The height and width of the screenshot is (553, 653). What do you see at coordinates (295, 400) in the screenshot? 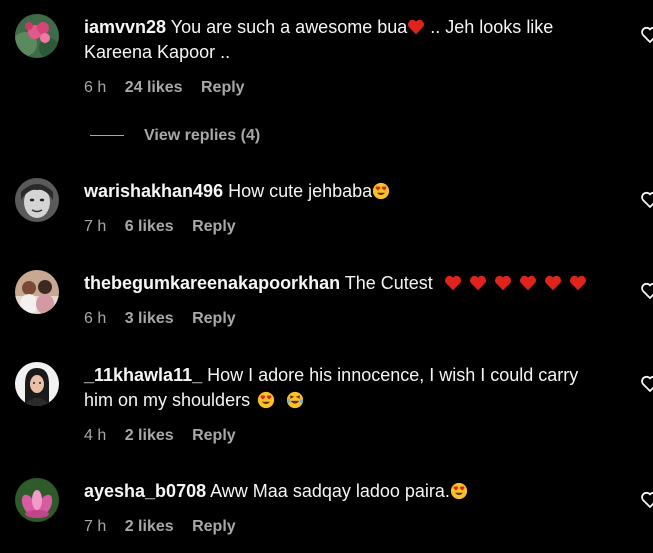
I see `laughing-tears-emoji-icon` at bounding box center [295, 400].